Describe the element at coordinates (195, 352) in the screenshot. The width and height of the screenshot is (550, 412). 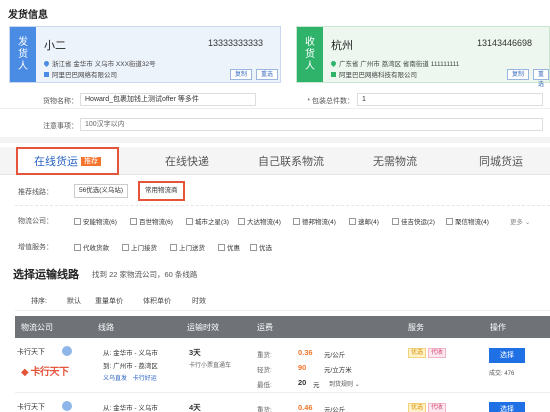
I see `transit-days: 3天` at that location.